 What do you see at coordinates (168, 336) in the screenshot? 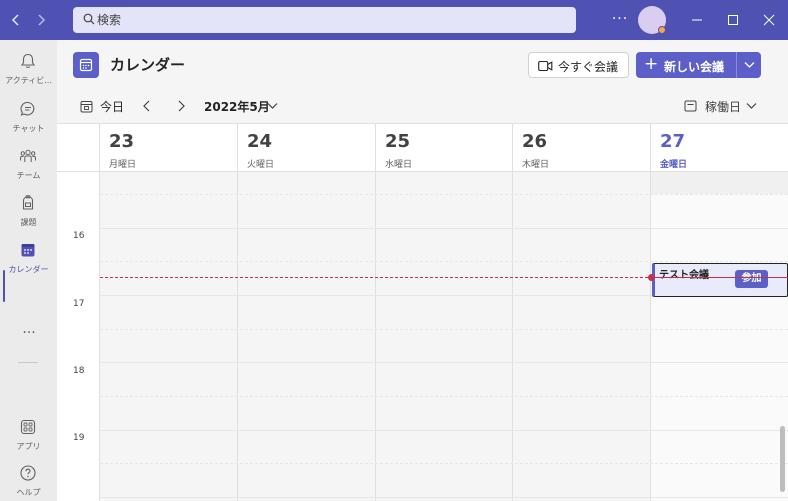
I see `day-column-mon` at bounding box center [168, 336].